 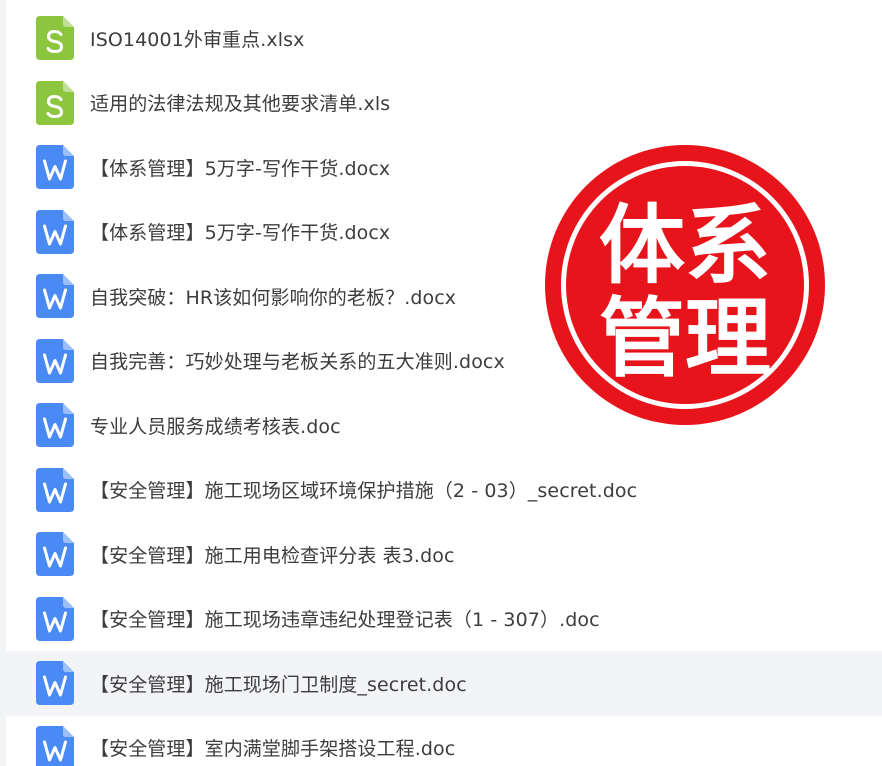 I want to click on file-name: 自我完善：巧妙处理与老板关系的五大准则.docx, so click(x=297, y=362).